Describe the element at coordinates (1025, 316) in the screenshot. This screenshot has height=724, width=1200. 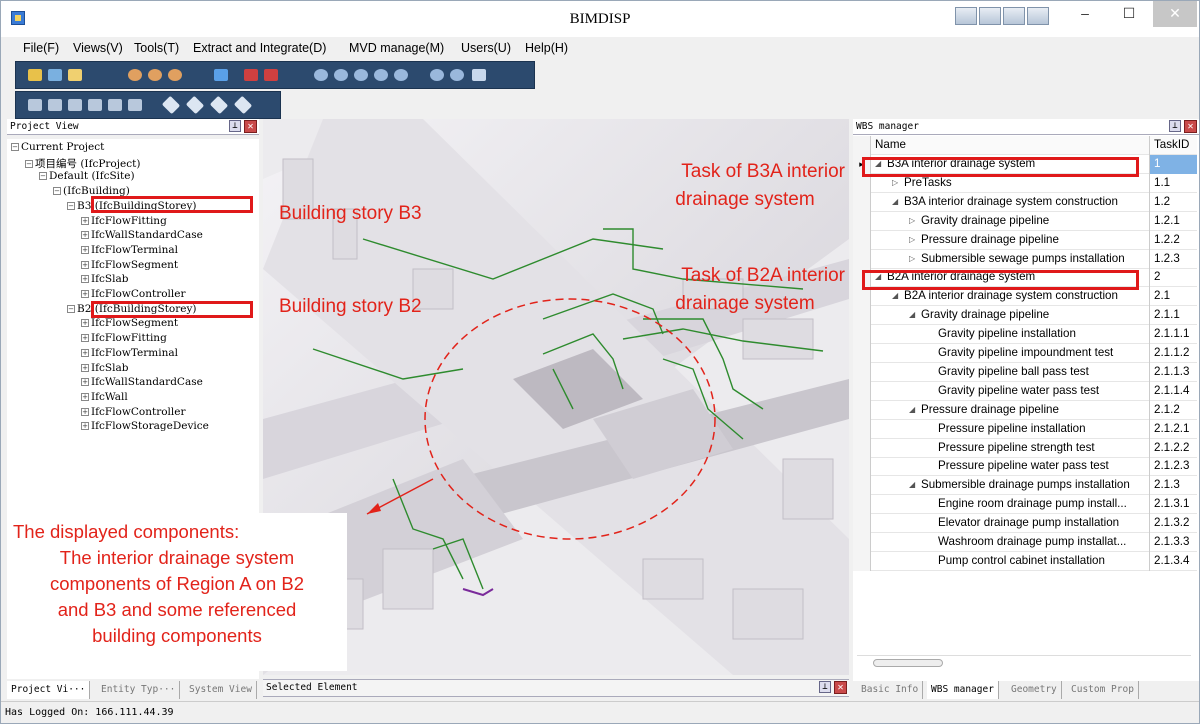
I see `wbs-row: ◢ Gravity drainage pipeline 2.1.1` at that location.